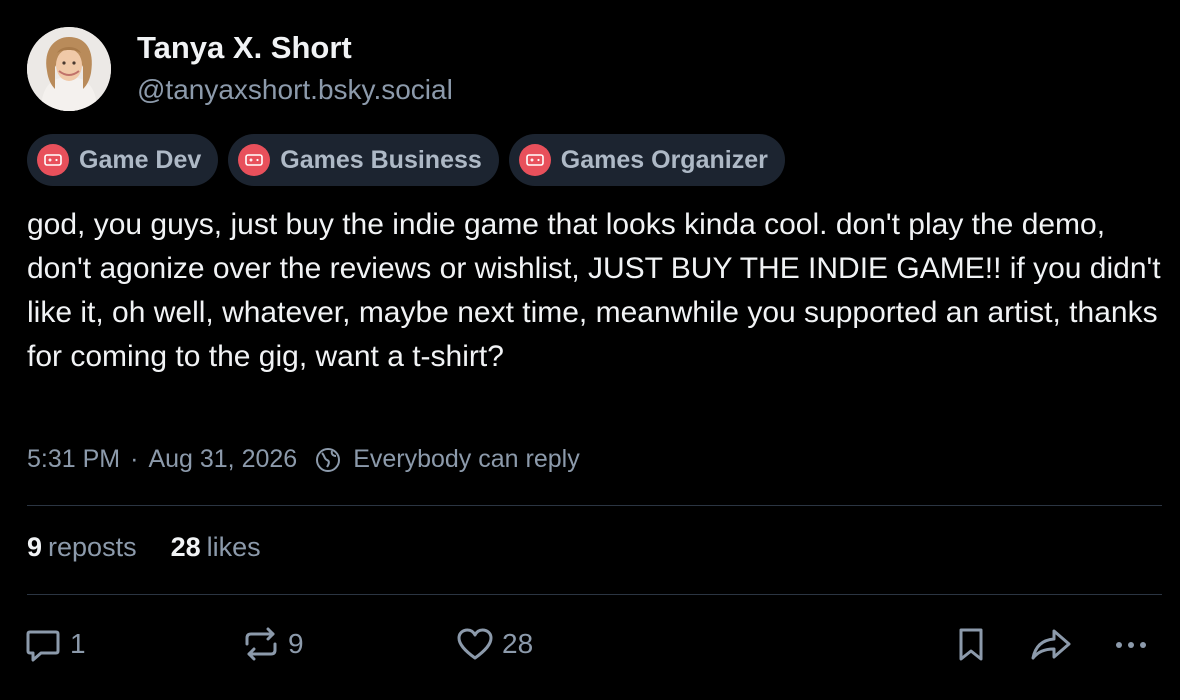 Image resolution: width=1180 pixels, height=700 pixels. I want to click on author-names: Tanya X. Short @tanyaxshort.bsky.social, so click(295, 69).